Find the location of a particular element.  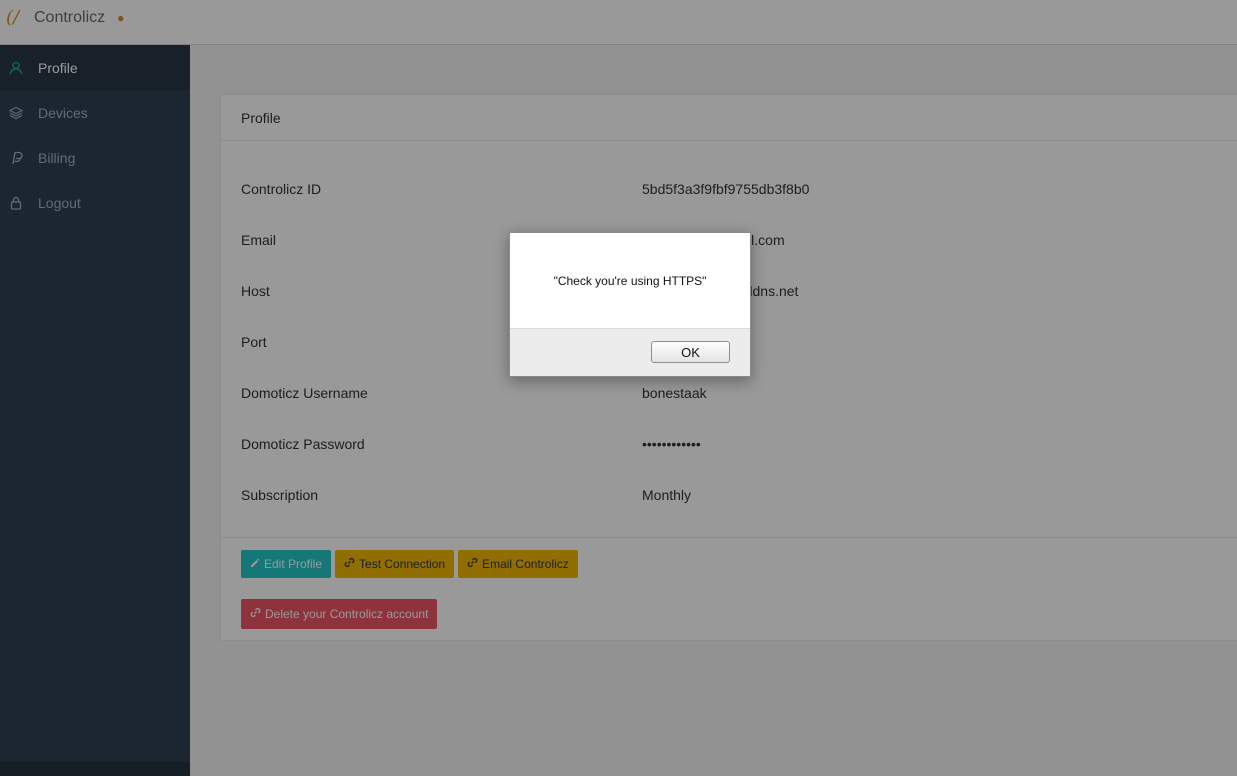

alert-footer: OK is located at coordinates (630, 352).